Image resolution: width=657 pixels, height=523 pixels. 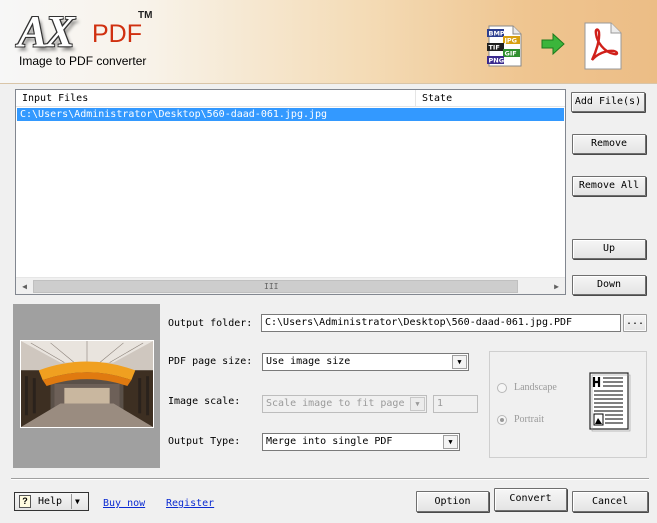 What do you see at coordinates (610, 402) in the screenshot?
I see `portrait-page-icon` at bounding box center [610, 402].